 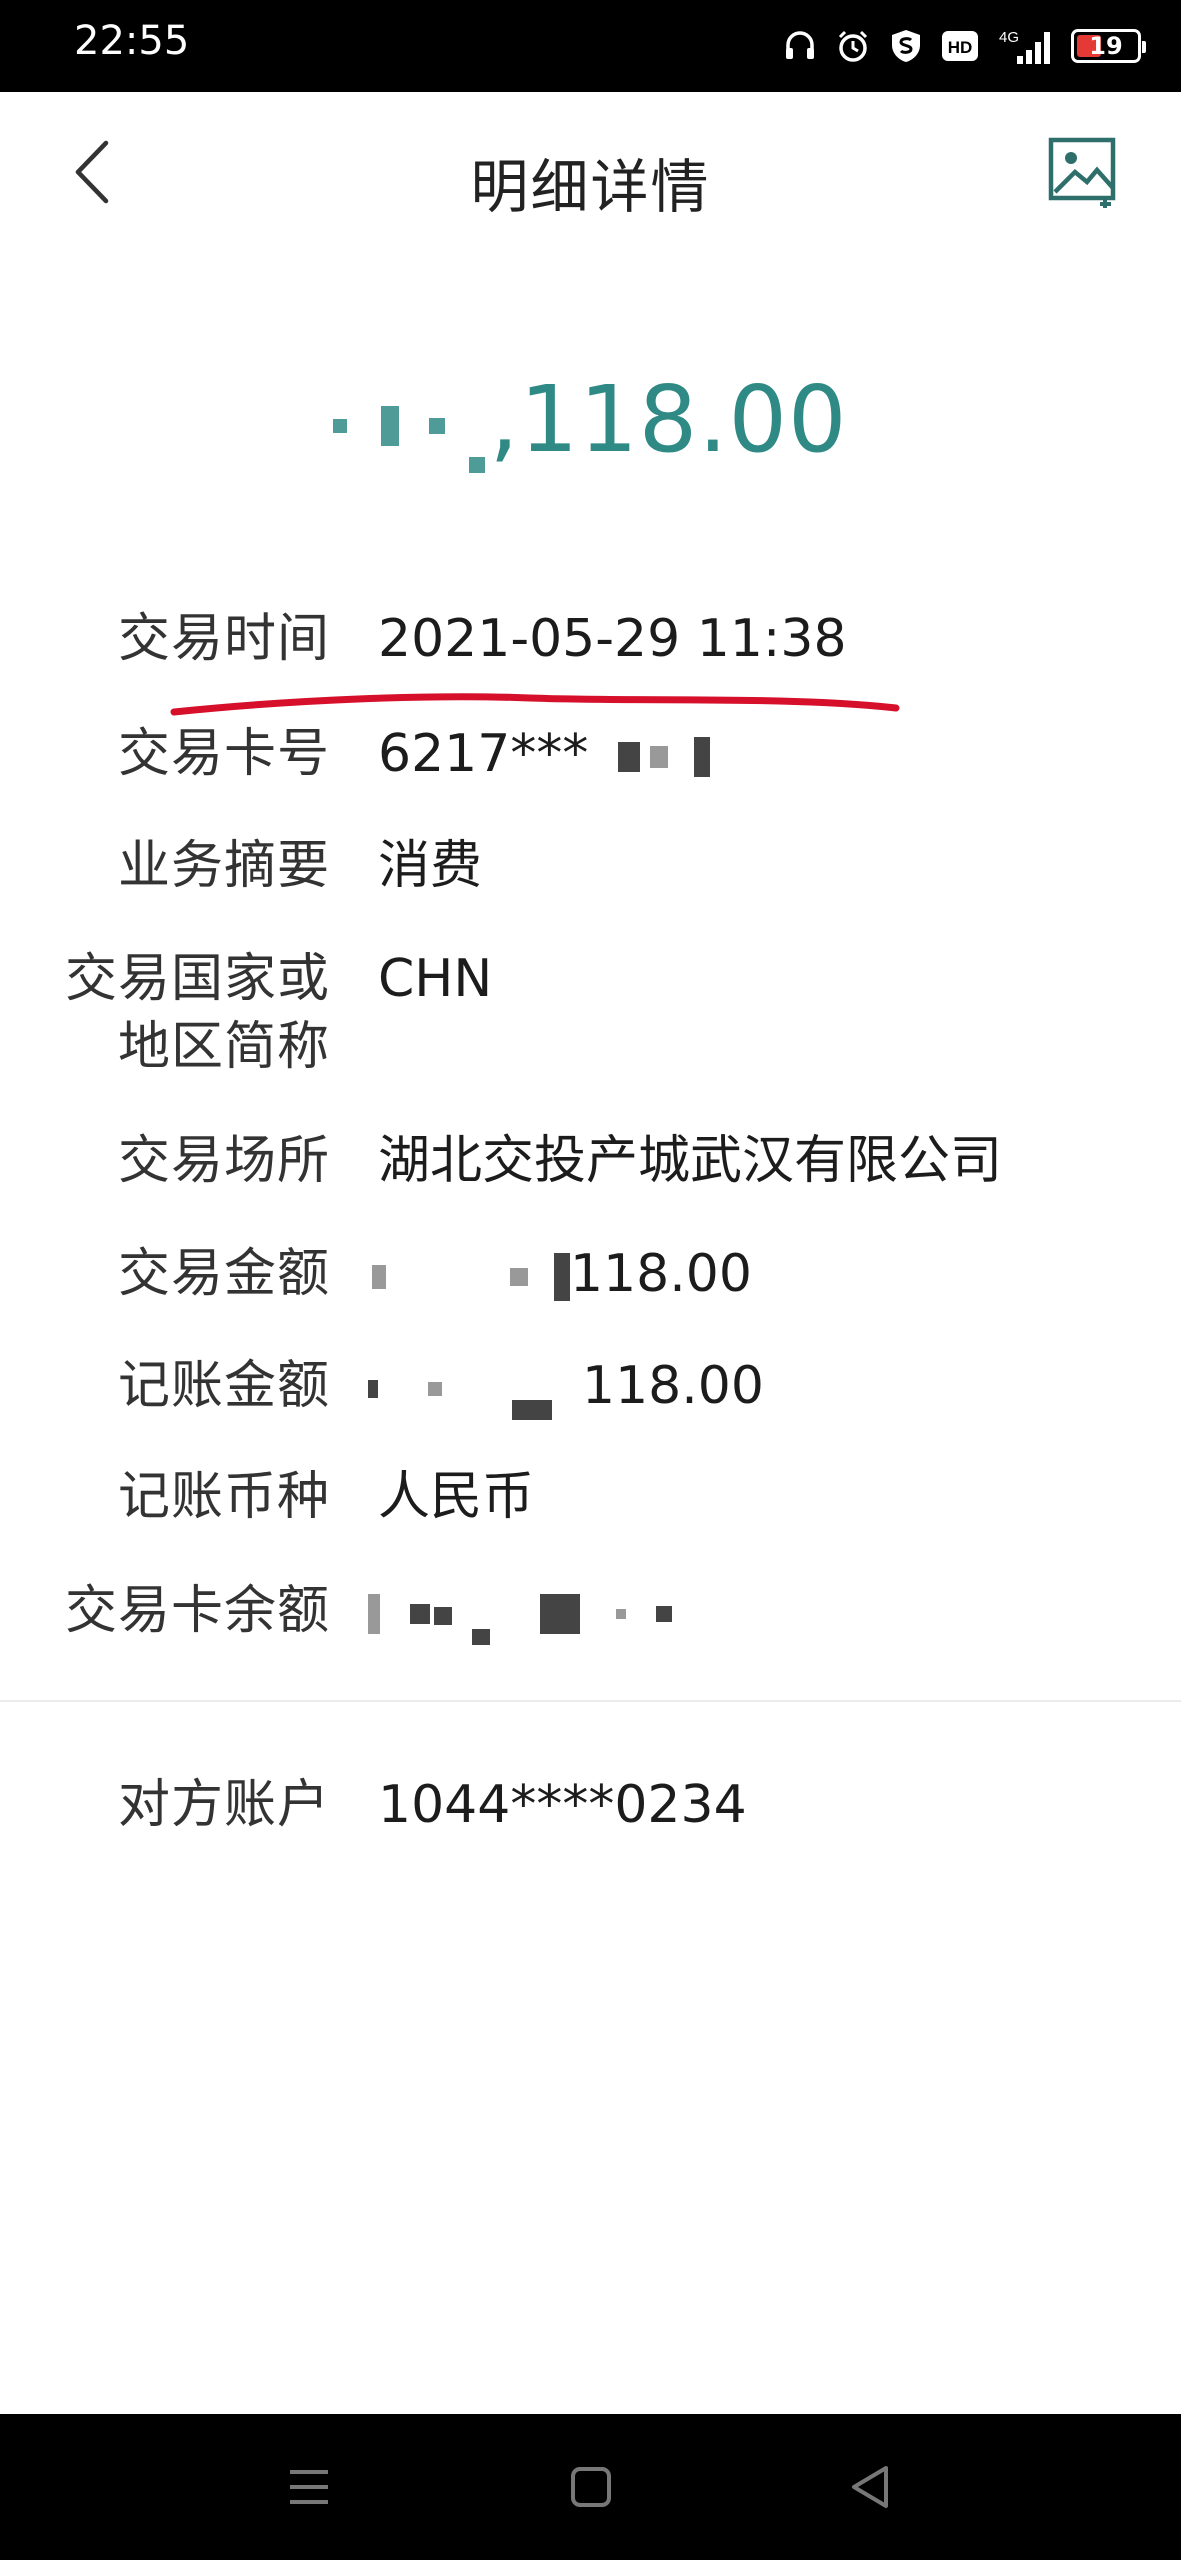 What do you see at coordinates (223, 639) in the screenshot?
I see `detail-label: 交易时间` at bounding box center [223, 639].